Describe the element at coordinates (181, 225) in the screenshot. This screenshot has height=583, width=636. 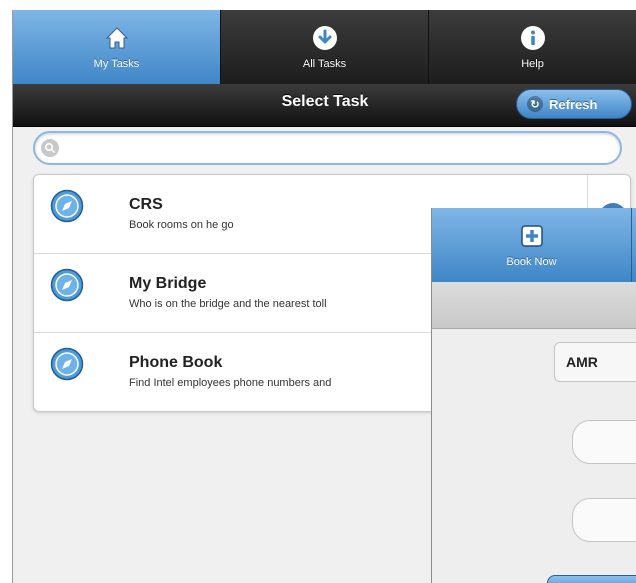
I see `task-description: Book rooms on he go` at that location.